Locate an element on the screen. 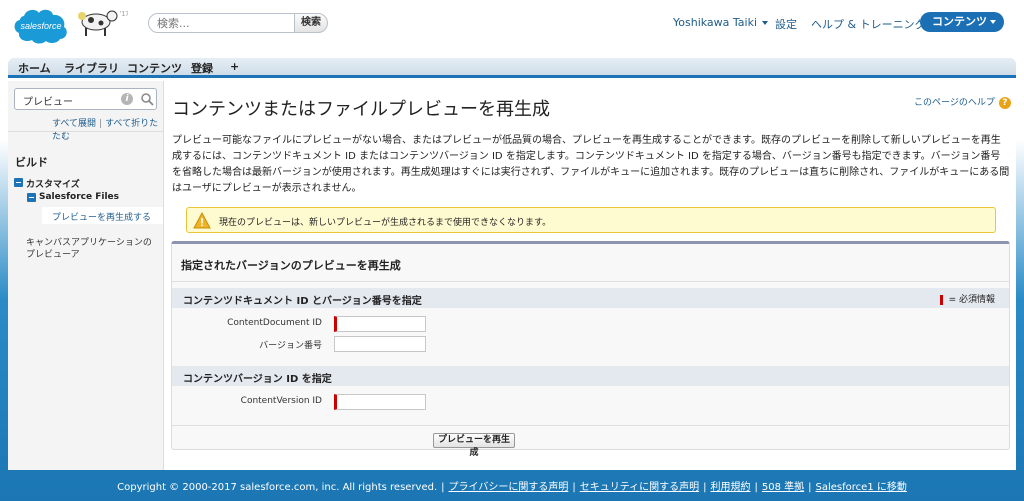 This screenshot has width=1024, height=501. warning-text: 現在のプレビューは、新しいプレビューが生成されるまで使用できなくなります。 is located at coordinates (385, 223).